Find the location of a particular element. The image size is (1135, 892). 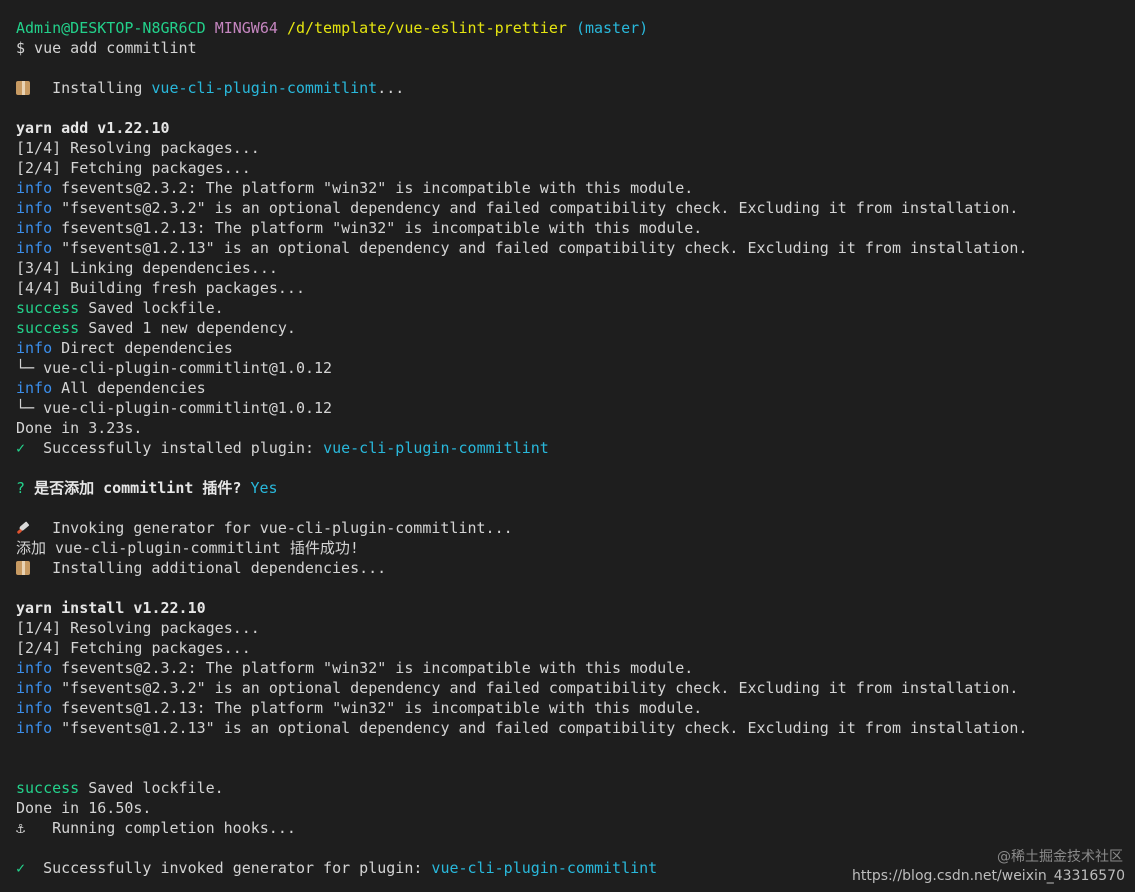

success-line: success Saved 1 new dependency. is located at coordinates (156, 328).